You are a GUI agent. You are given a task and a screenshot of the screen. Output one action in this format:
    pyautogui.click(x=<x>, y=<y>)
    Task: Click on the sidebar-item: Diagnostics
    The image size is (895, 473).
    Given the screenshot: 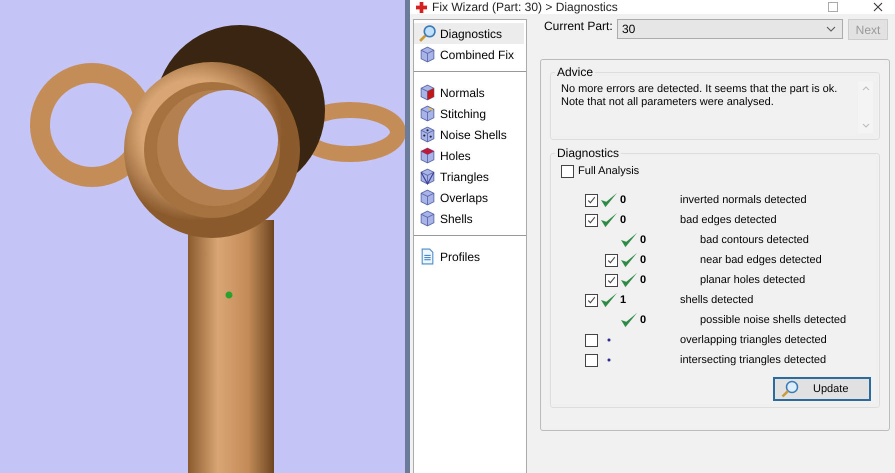 What is the action you would take?
    pyautogui.click(x=469, y=33)
    